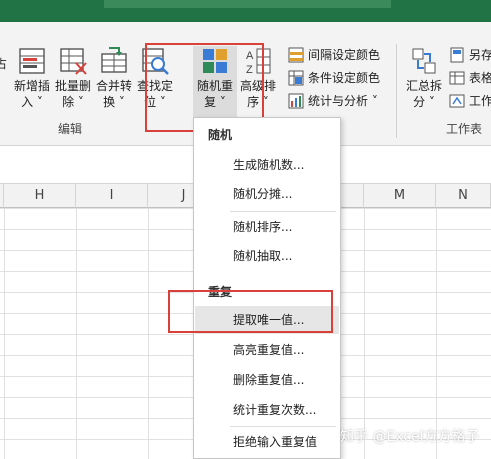 The width and height of the screenshot is (491, 459). What do you see at coordinates (73, 102) in the screenshot?
I see `batch-delete-label-2: 除 ˅` at bounding box center [73, 102].